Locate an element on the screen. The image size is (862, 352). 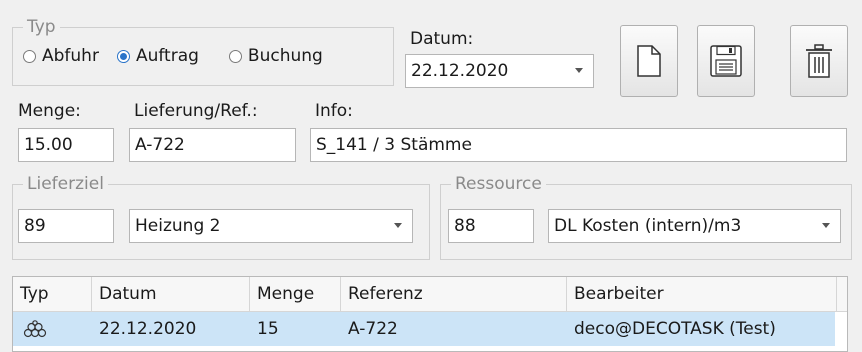
row-datum-cell: 22.12.2020 is located at coordinates (148, 329).